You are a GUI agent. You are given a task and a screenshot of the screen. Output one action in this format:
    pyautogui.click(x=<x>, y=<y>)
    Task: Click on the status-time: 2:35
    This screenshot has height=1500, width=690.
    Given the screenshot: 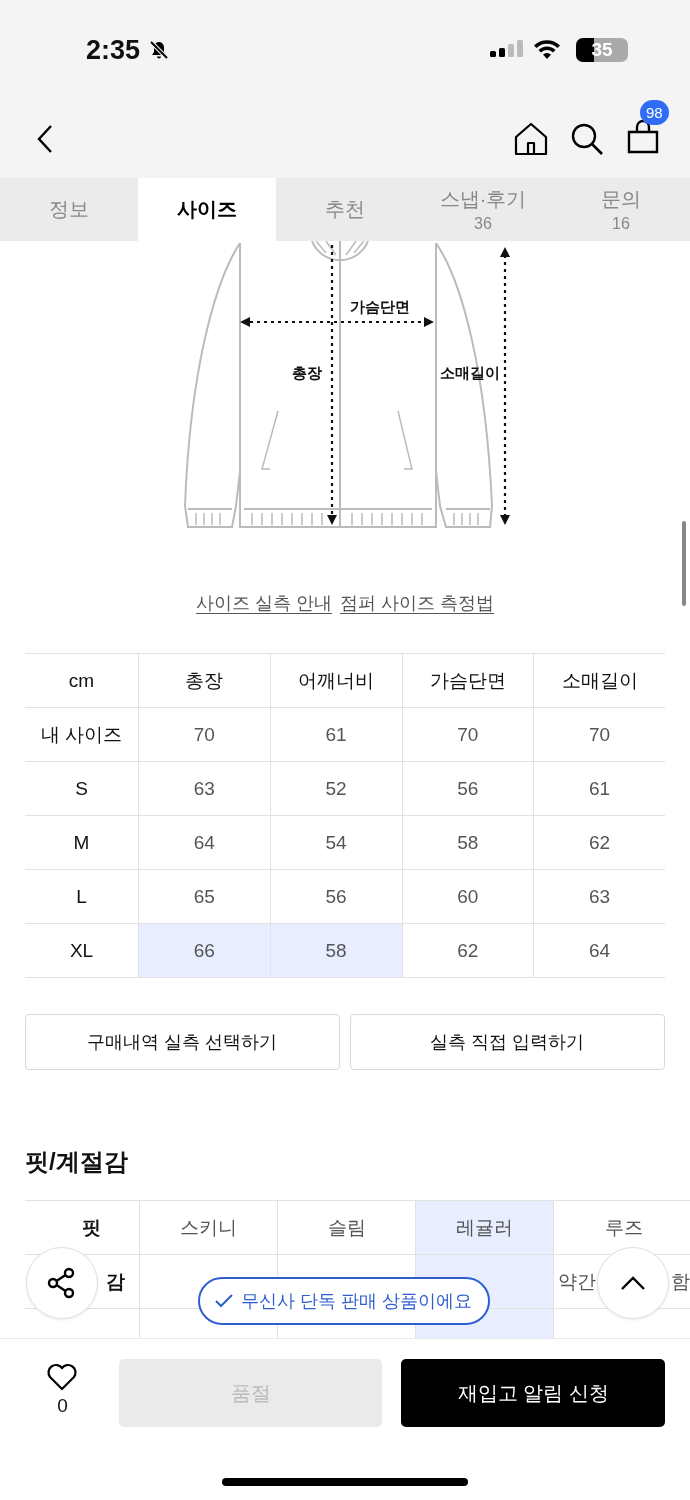 What is the action you would take?
    pyautogui.click(x=113, y=50)
    